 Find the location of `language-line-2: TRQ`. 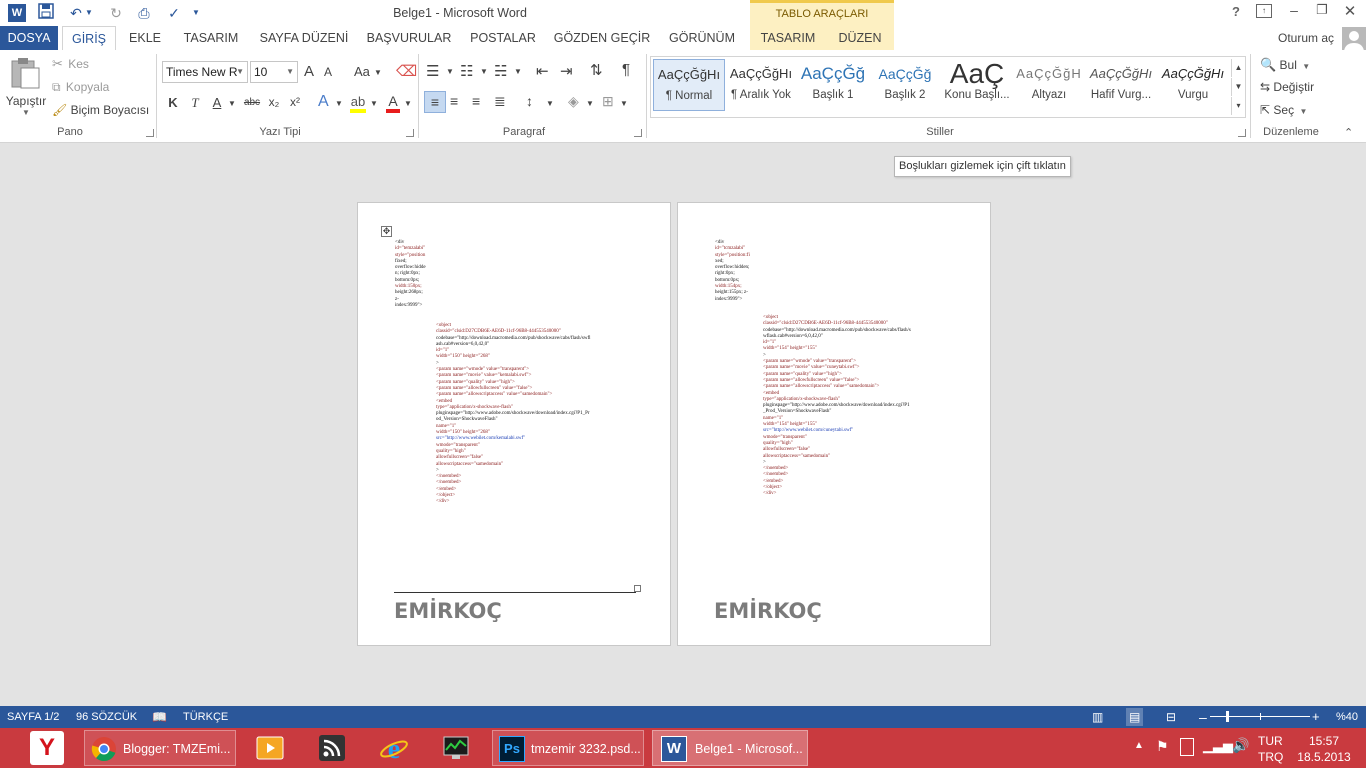

language-line-2: TRQ is located at coordinates (1270, 757).